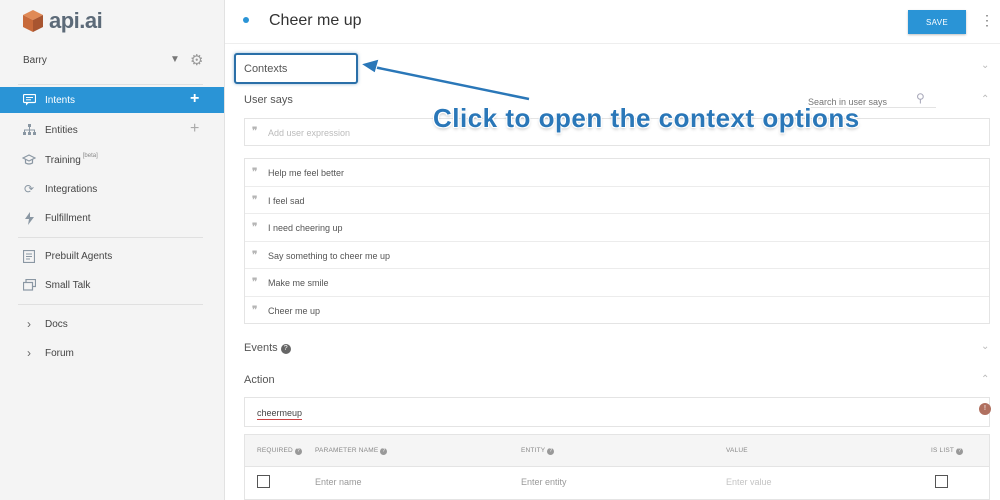 The image size is (1000, 500). I want to click on list-item: ❞ Help me feel better, so click(617, 173).